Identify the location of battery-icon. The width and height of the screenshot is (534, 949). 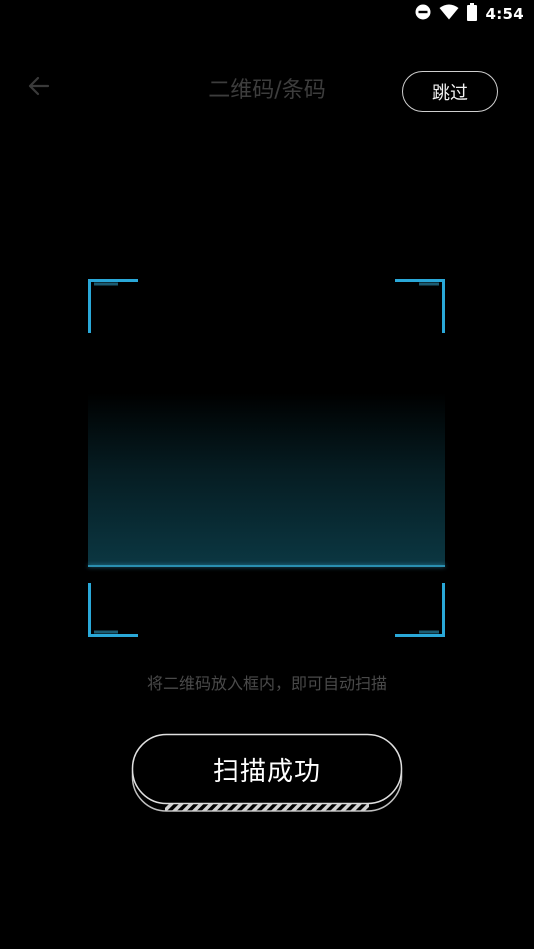
(472, 14).